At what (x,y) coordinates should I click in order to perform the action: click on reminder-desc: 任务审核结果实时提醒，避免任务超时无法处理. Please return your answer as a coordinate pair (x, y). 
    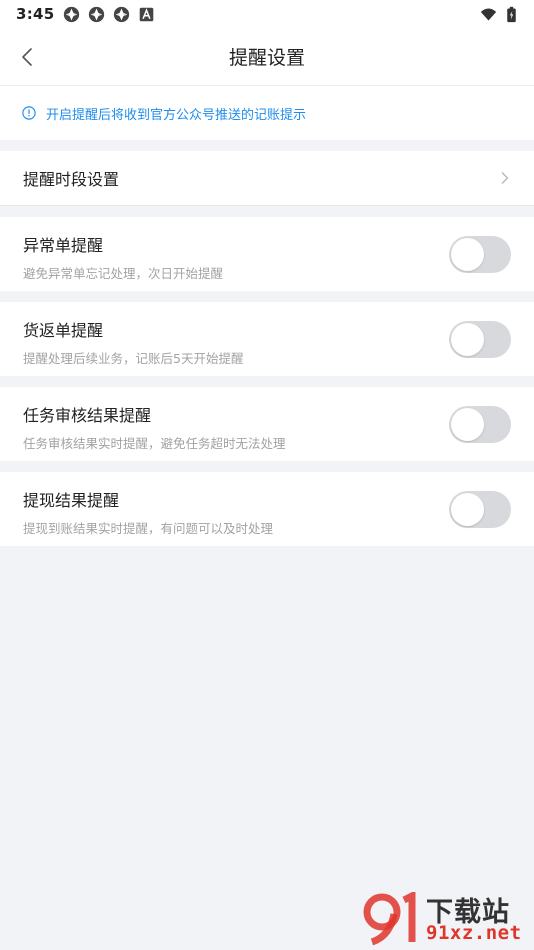
    Looking at the image, I should click on (154, 443).